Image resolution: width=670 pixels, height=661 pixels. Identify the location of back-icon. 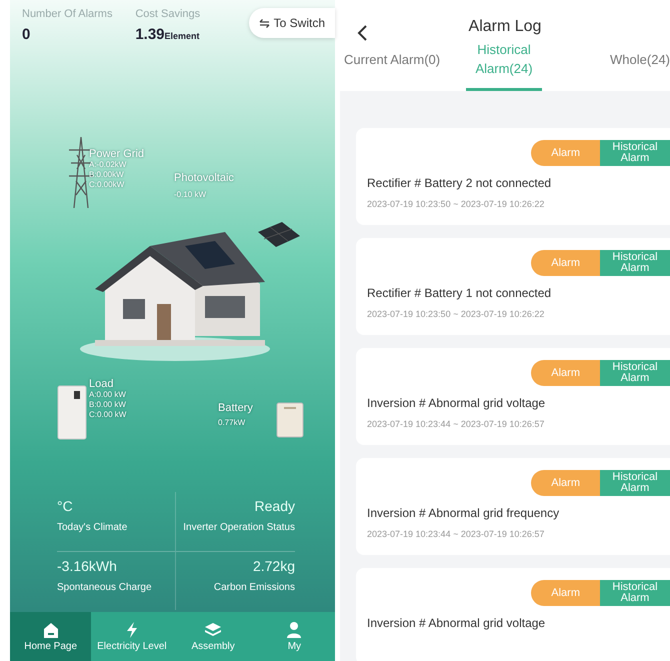
(362, 33).